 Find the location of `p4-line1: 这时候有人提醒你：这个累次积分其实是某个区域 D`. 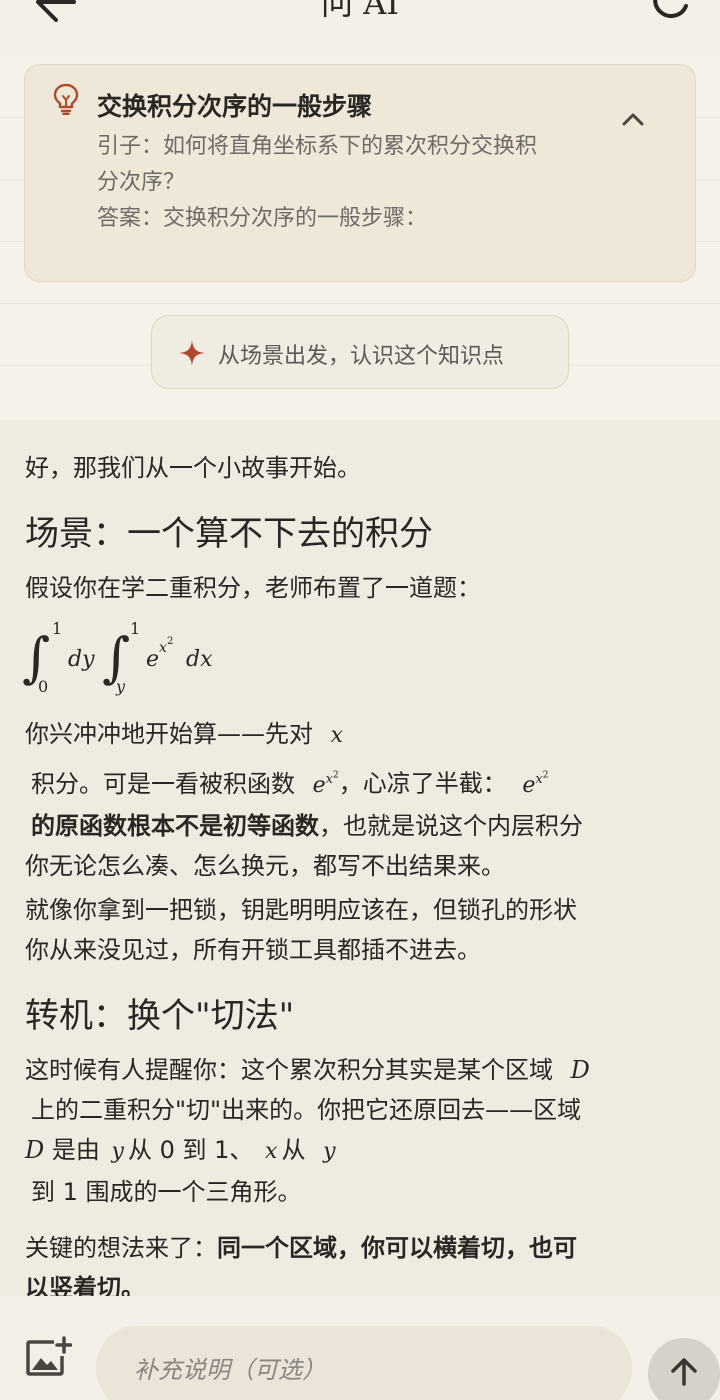

p4-line1: 这时候有人提醒你：这个累次积分其实是某个区域 D is located at coordinates (307, 1070).